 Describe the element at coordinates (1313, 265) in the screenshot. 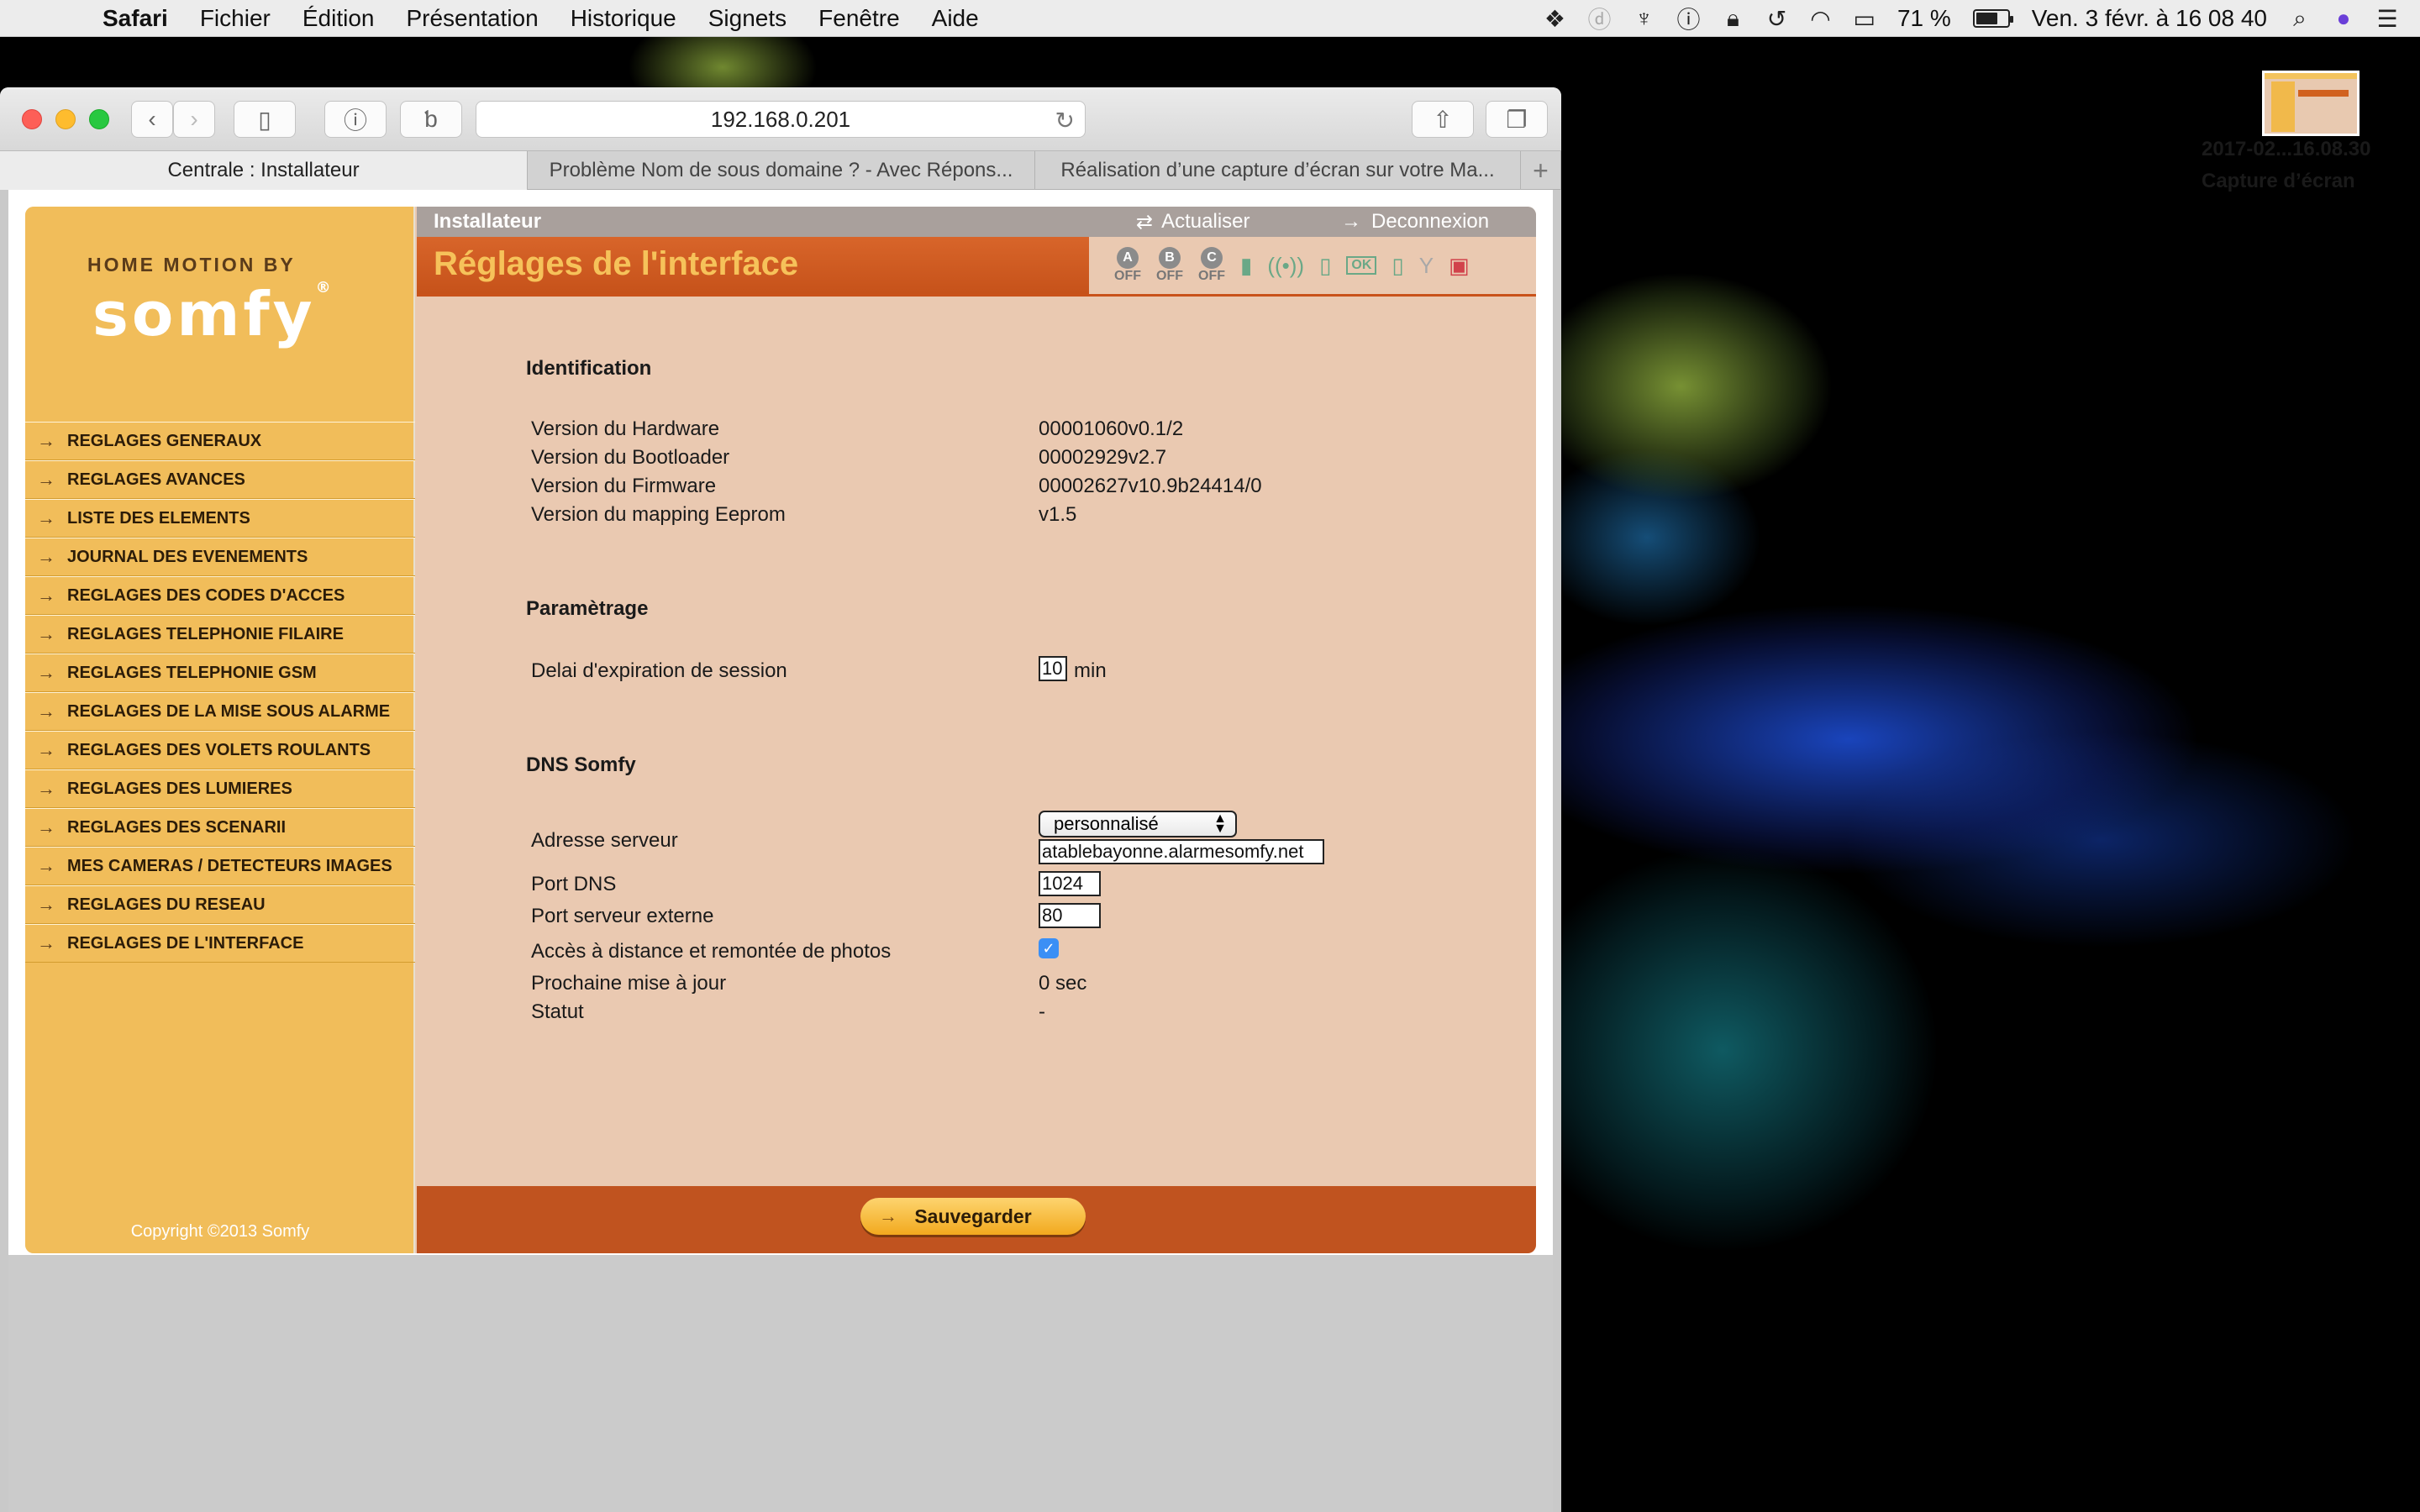

I see `system-status: A OFF B OFF C OFF ▮ ((•)) ▯ OK ▯ Y ▣` at that location.